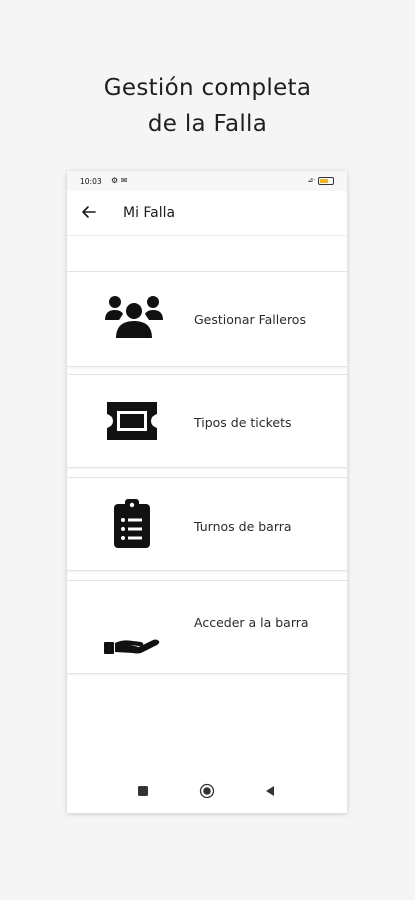  Describe the element at coordinates (134, 317) in the screenshot. I see `people-group-icon` at that location.